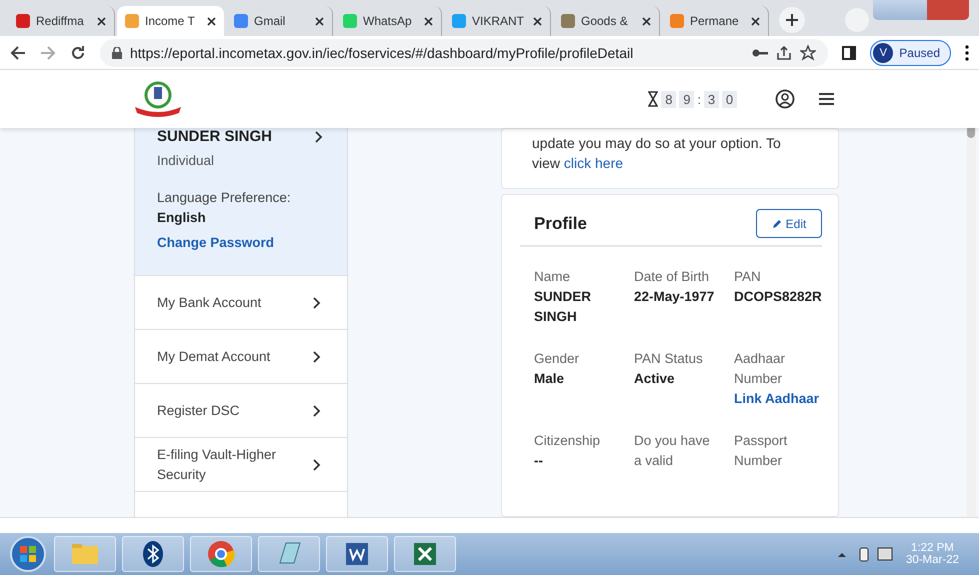 This screenshot has width=979, height=575. I want to click on click-here-link: click here, so click(594, 163).